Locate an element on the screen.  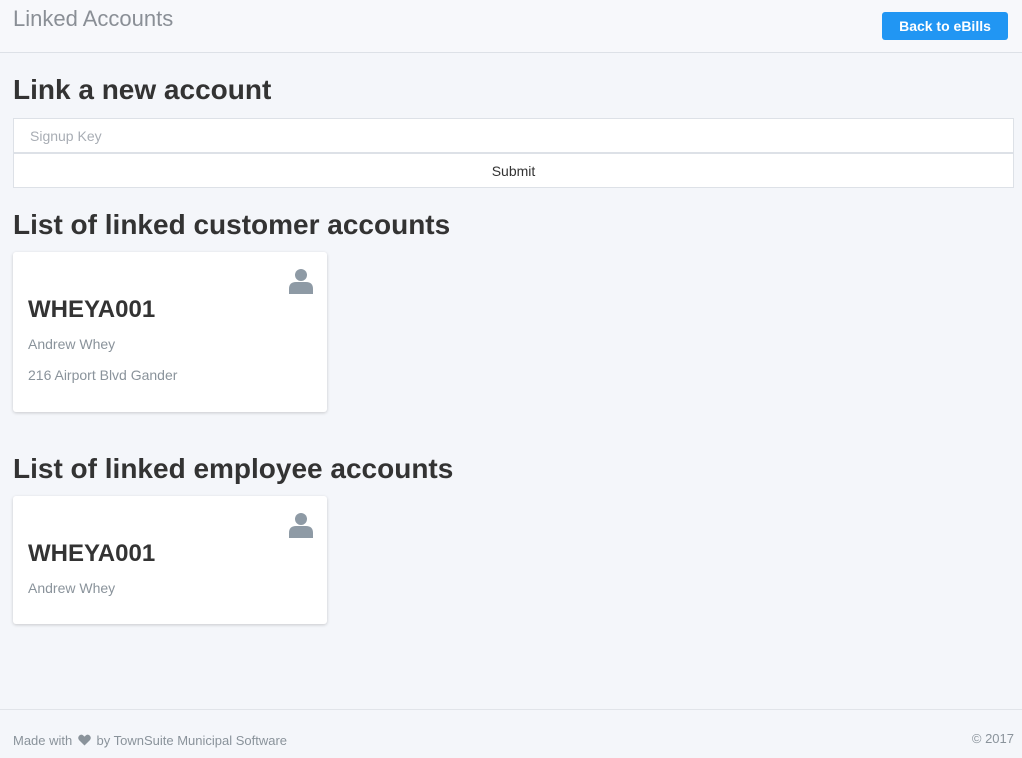
page-title: Linked Accounts is located at coordinates (93, 18).